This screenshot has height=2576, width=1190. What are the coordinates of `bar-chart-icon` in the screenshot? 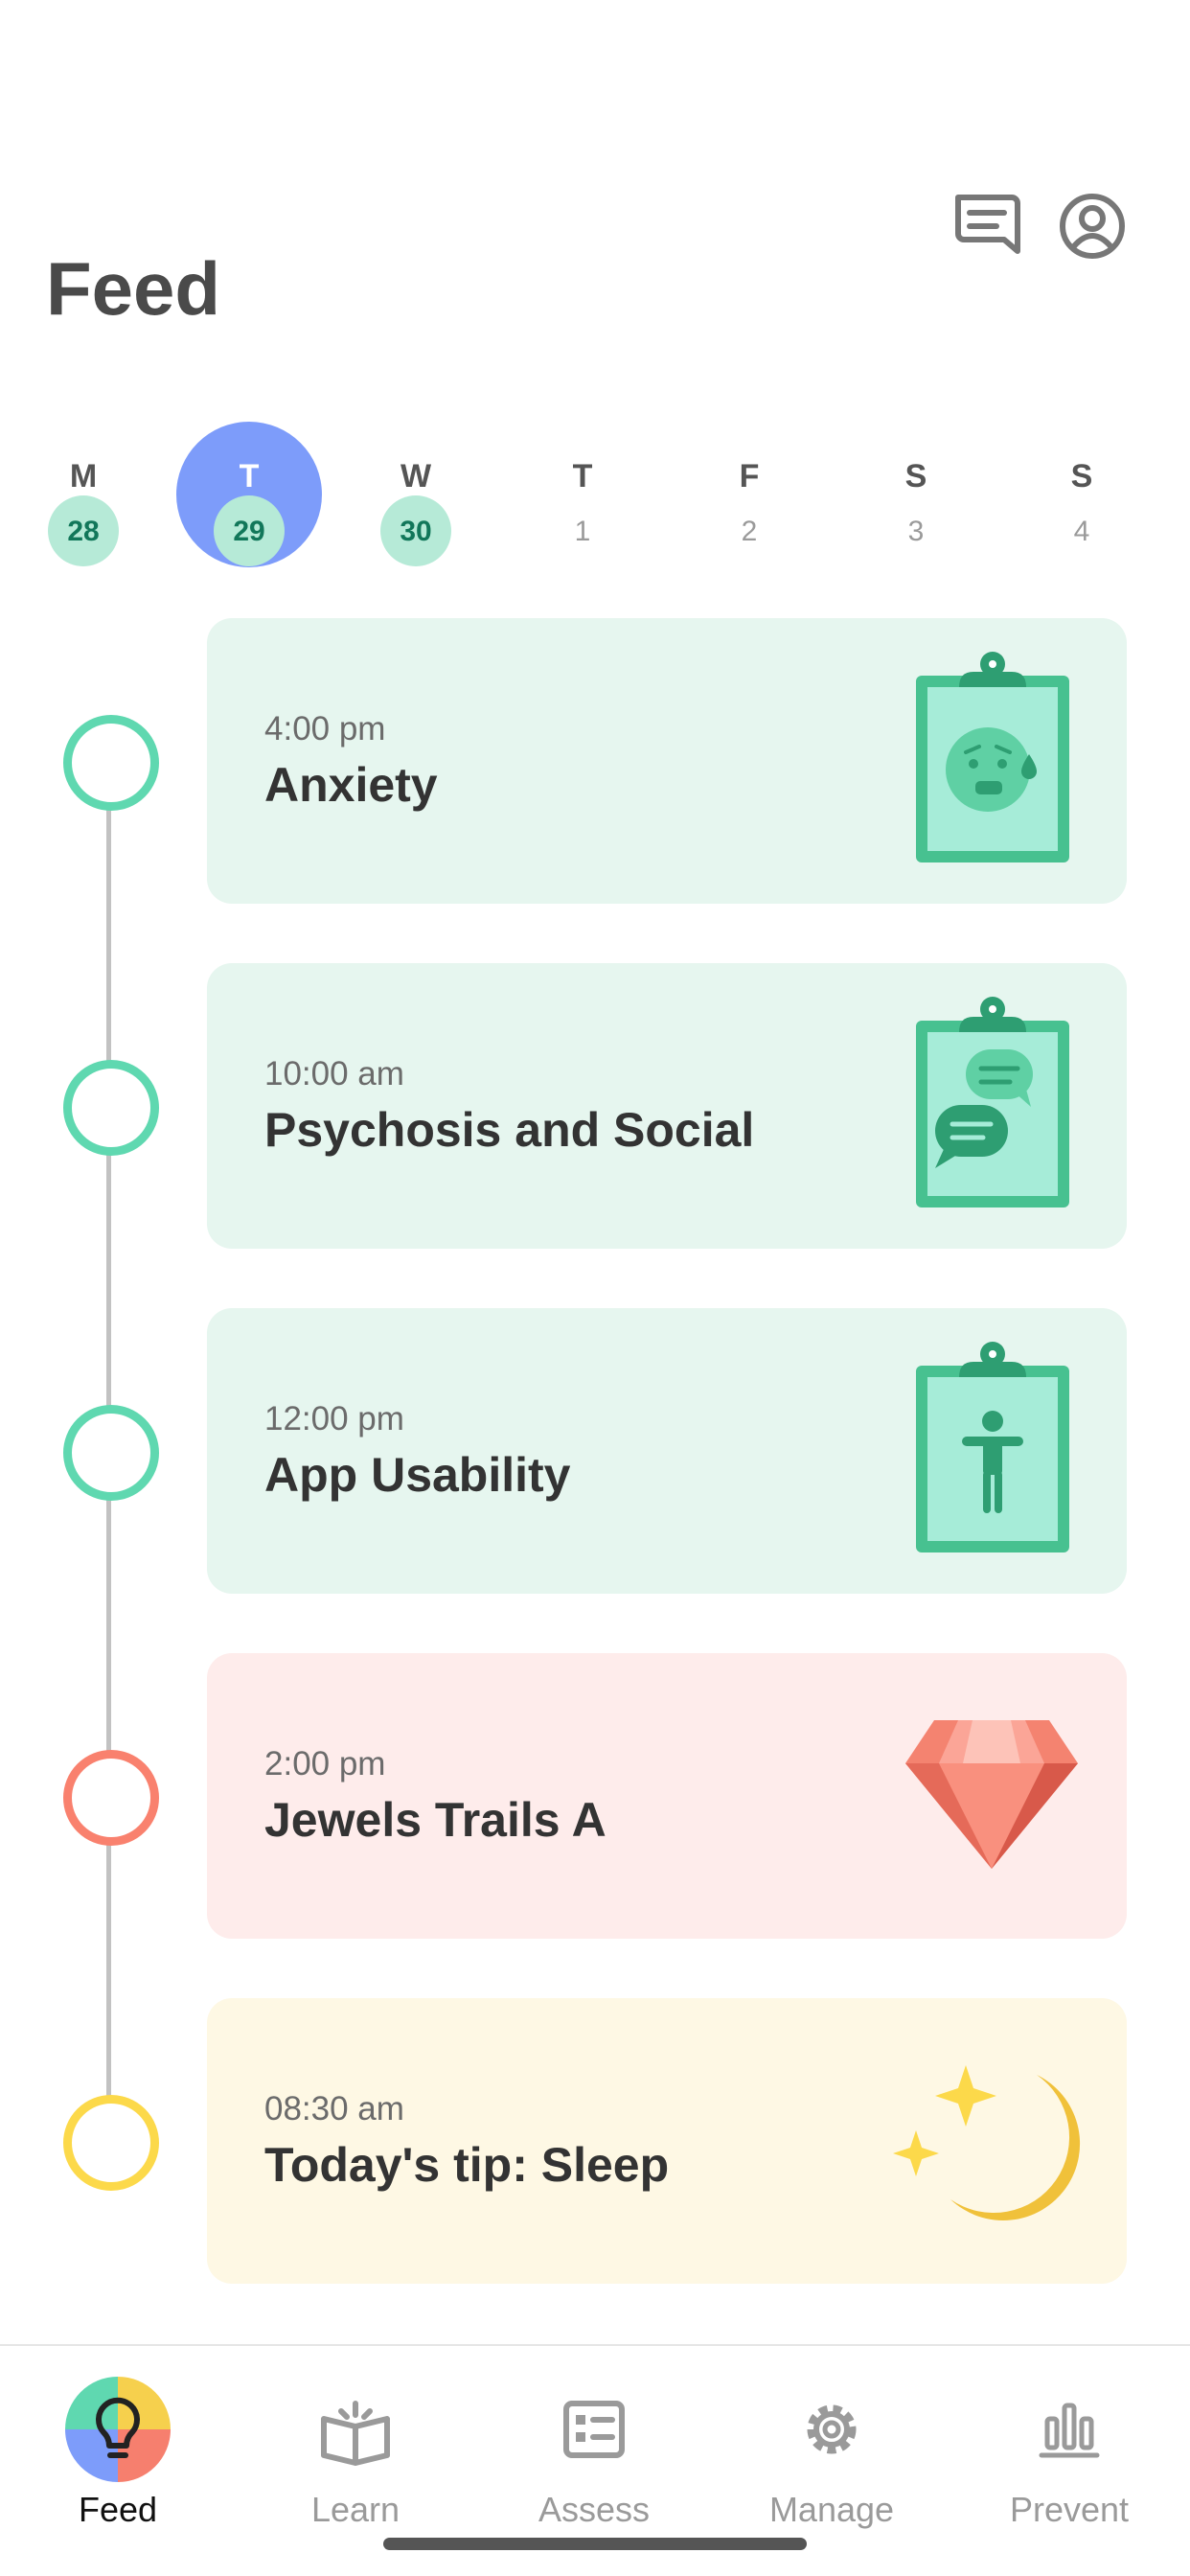 It's located at (1070, 2430).